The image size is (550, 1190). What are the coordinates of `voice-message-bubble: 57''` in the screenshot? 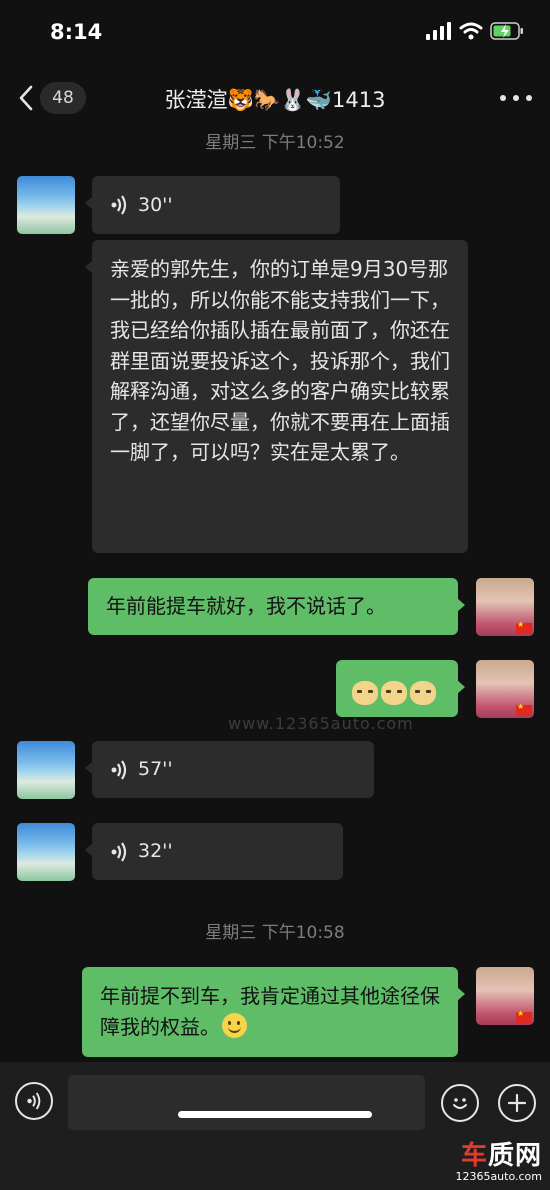 It's located at (229, 769).